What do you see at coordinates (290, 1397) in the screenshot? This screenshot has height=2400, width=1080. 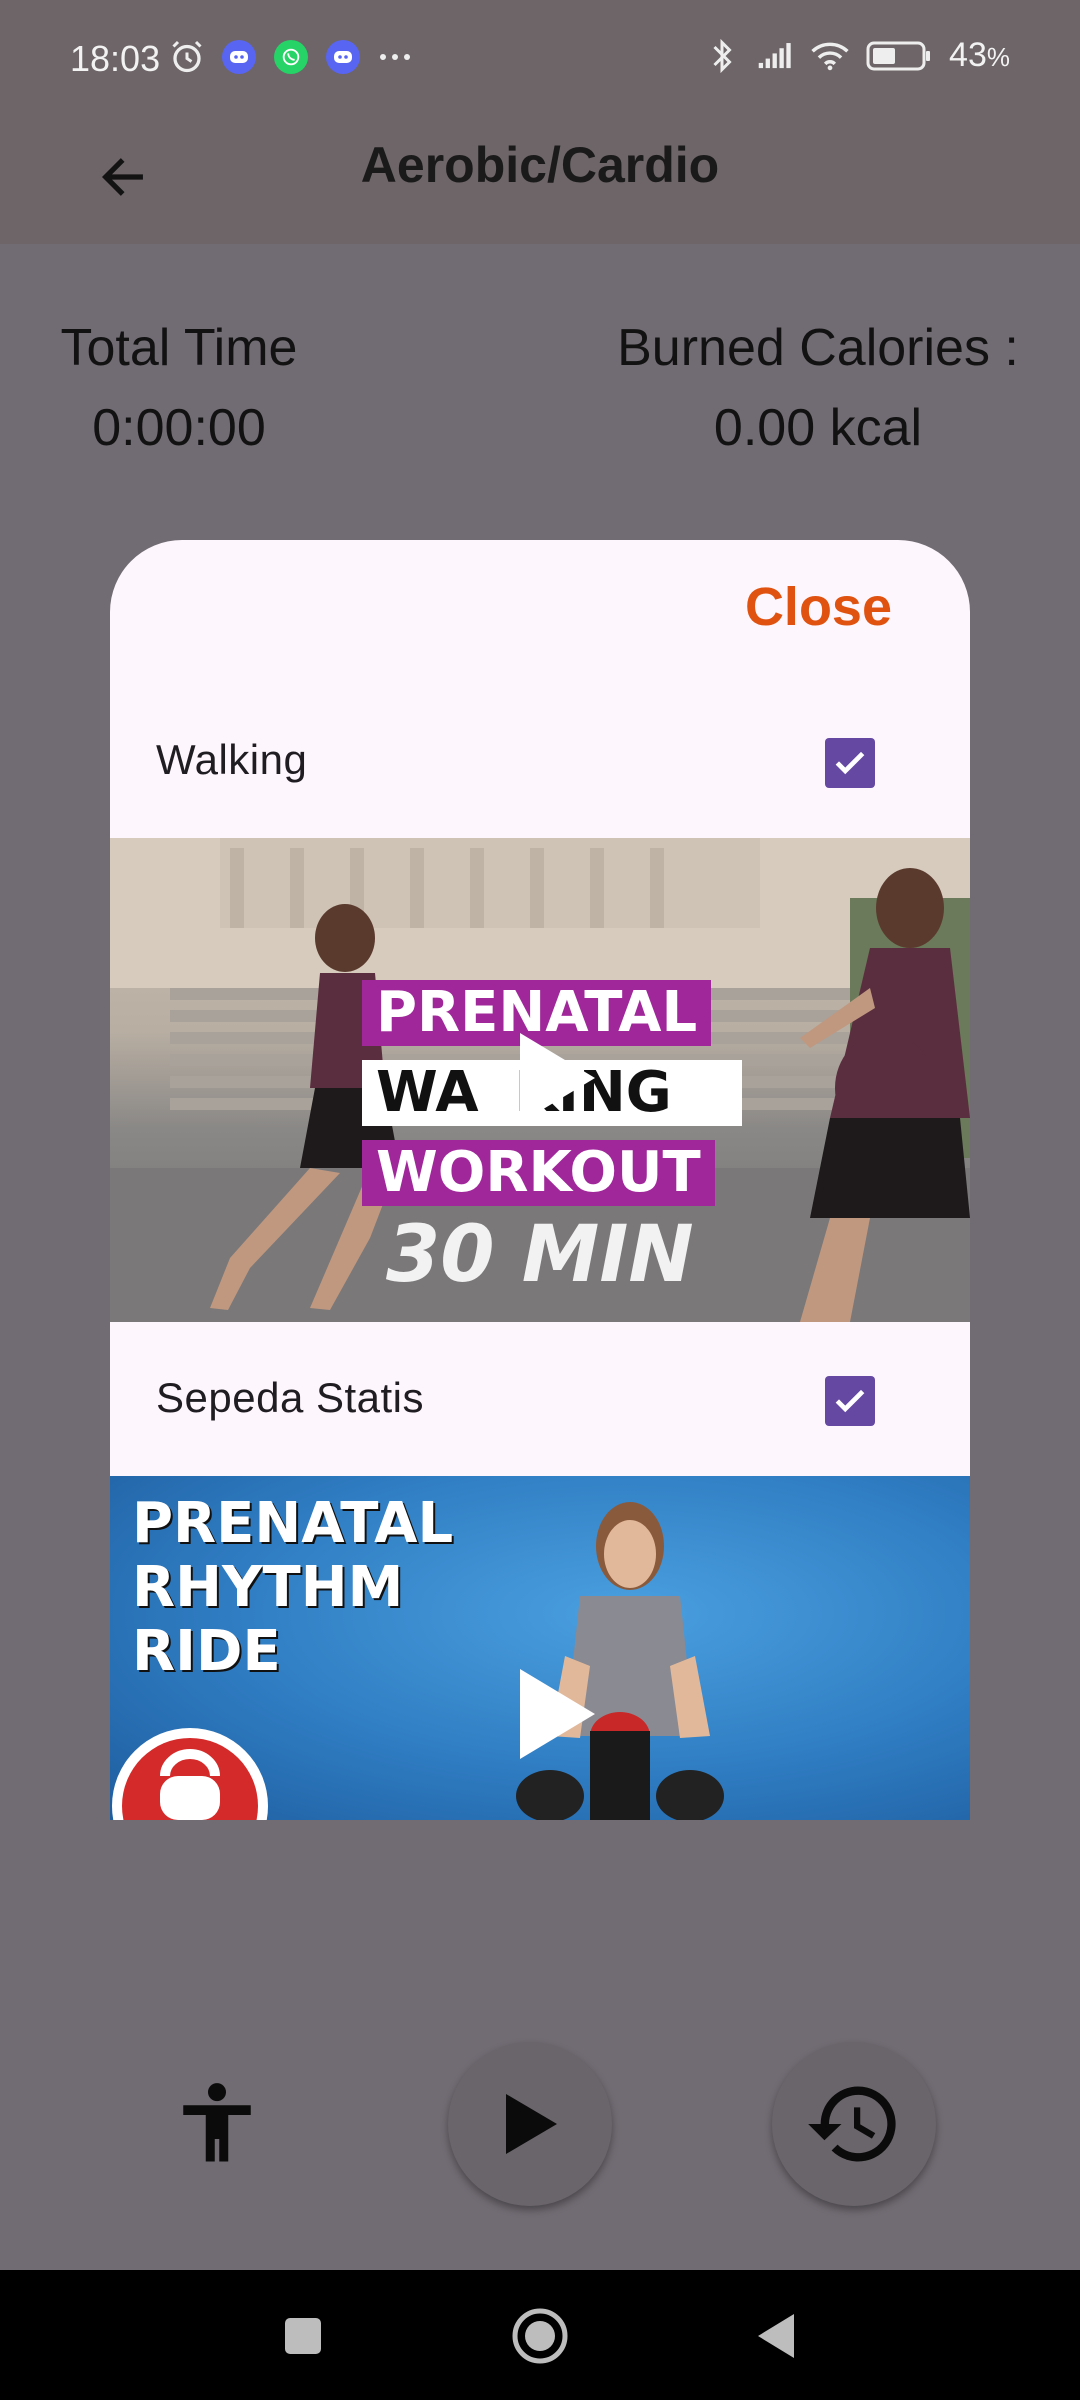 I see `exercise-label: Sepeda Statis` at bounding box center [290, 1397].